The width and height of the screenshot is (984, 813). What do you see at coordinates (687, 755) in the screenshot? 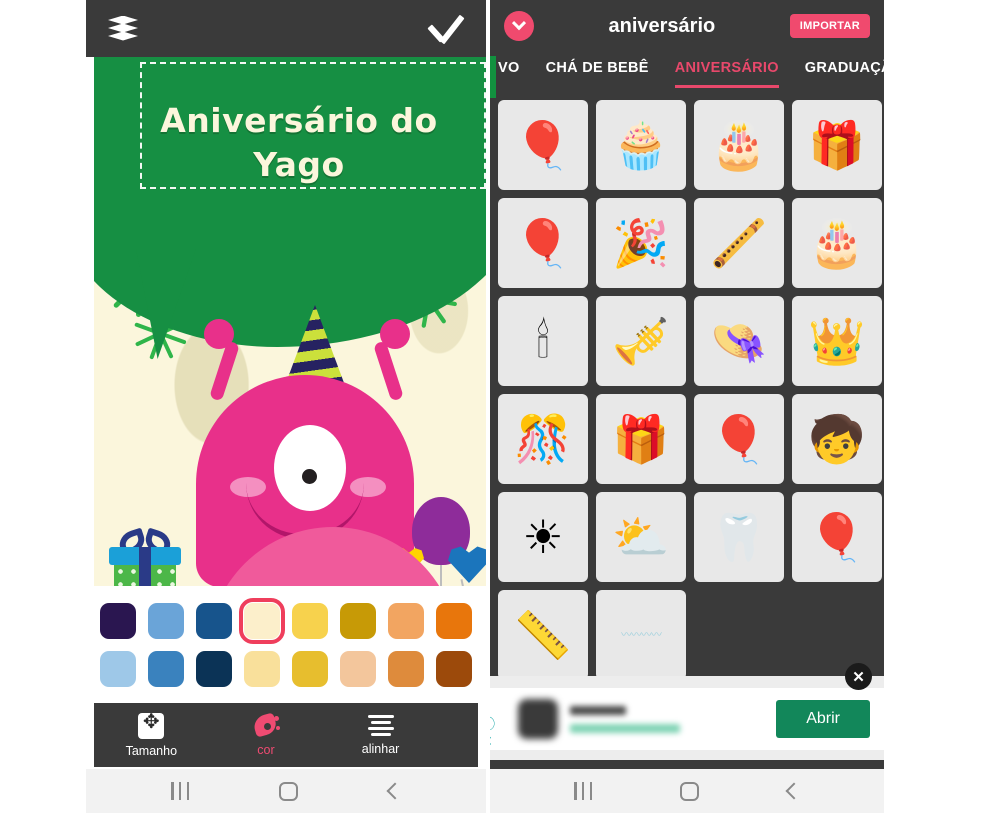
I see `ad-bottom-strip` at bounding box center [687, 755].